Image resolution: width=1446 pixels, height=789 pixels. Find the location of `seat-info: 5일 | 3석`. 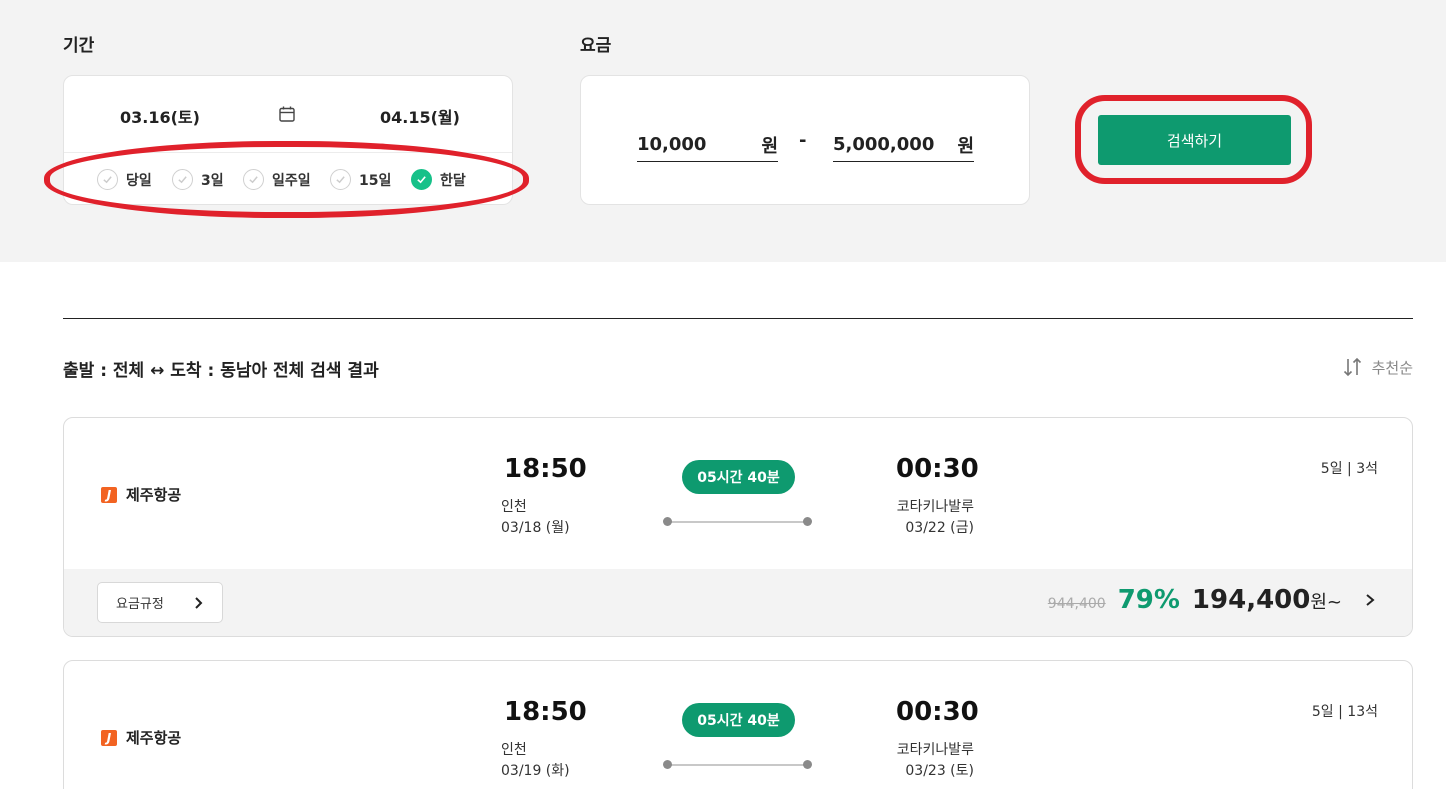

seat-info: 5일 | 3석 is located at coordinates (1349, 469).